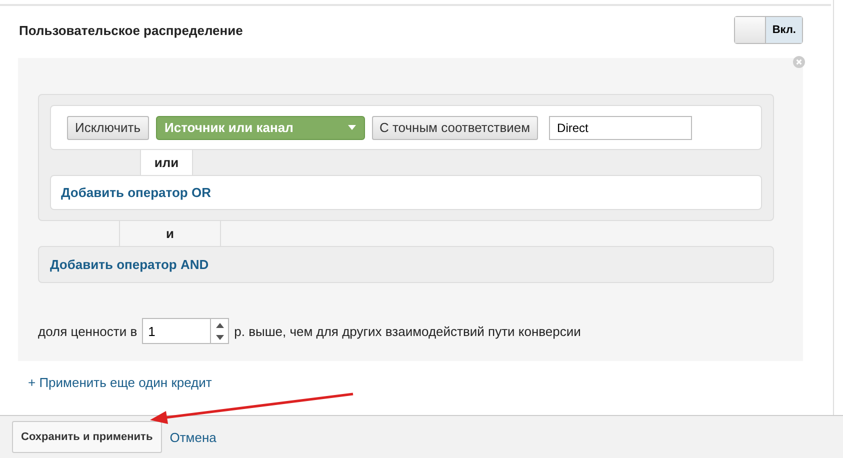 Image resolution: width=843 pixels, height=458 pixels. What do you see at coordinates (131, 30) in the screenshot?
I see `section-title: Пользовательское распределение` at bounding box center [131, 30].